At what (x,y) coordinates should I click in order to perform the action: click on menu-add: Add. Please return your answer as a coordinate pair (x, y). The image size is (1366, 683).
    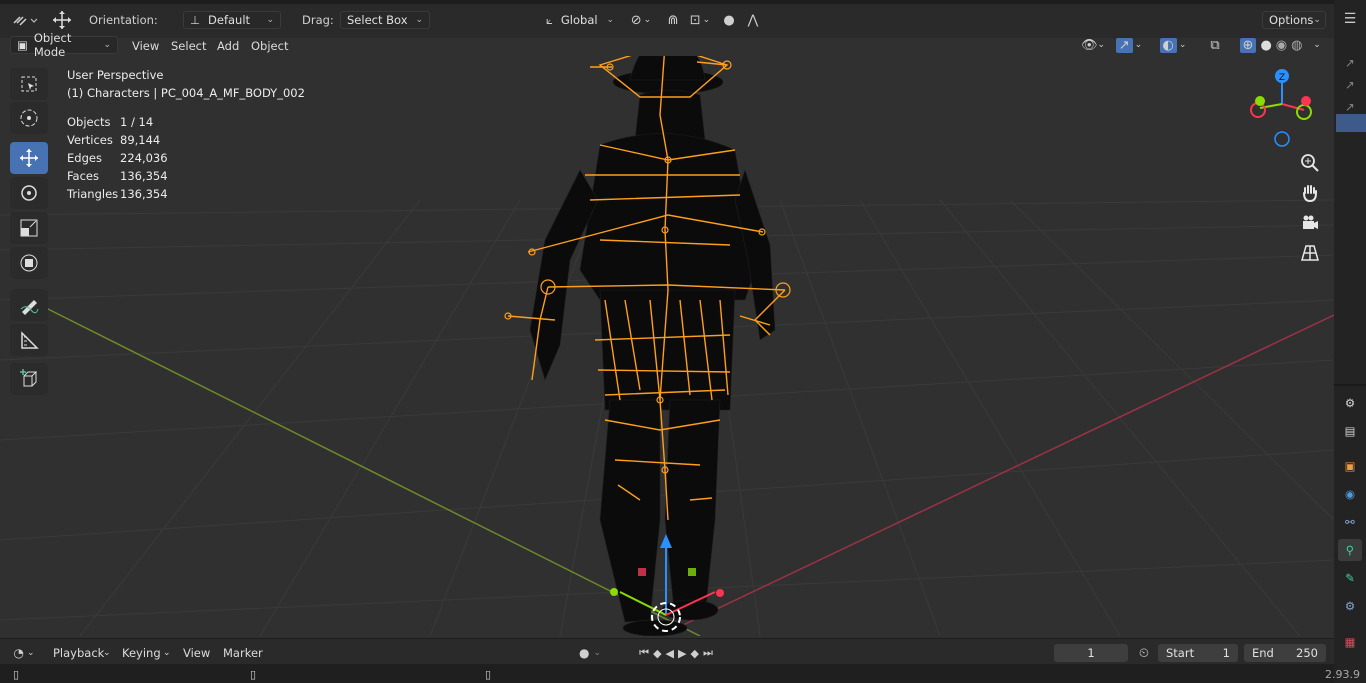
    Looking at the image, I should click on (228, 46).